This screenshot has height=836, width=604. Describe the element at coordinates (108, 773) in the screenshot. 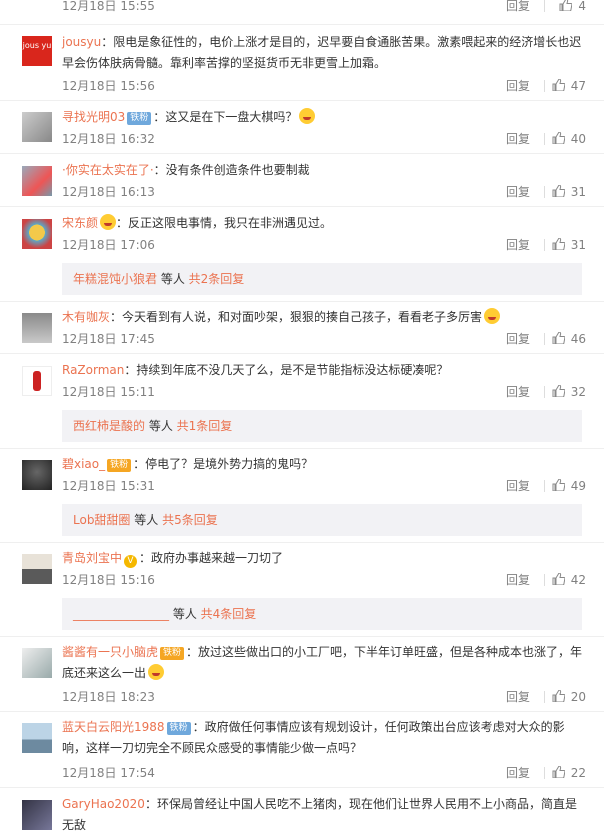

I see `comment-time: 12月18日 17:54` at that location.